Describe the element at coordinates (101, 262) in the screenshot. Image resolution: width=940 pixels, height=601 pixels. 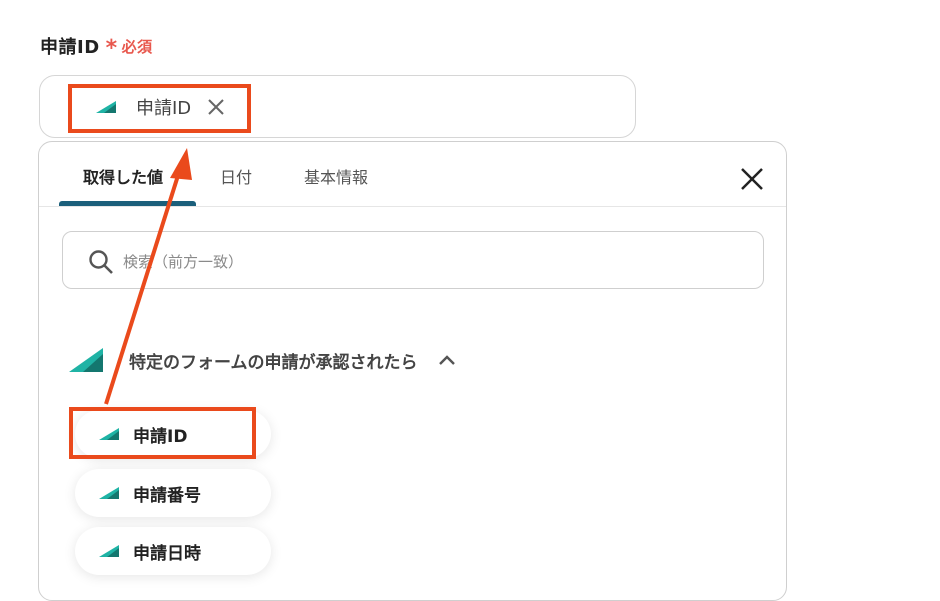
I see `search-icon` at that location.